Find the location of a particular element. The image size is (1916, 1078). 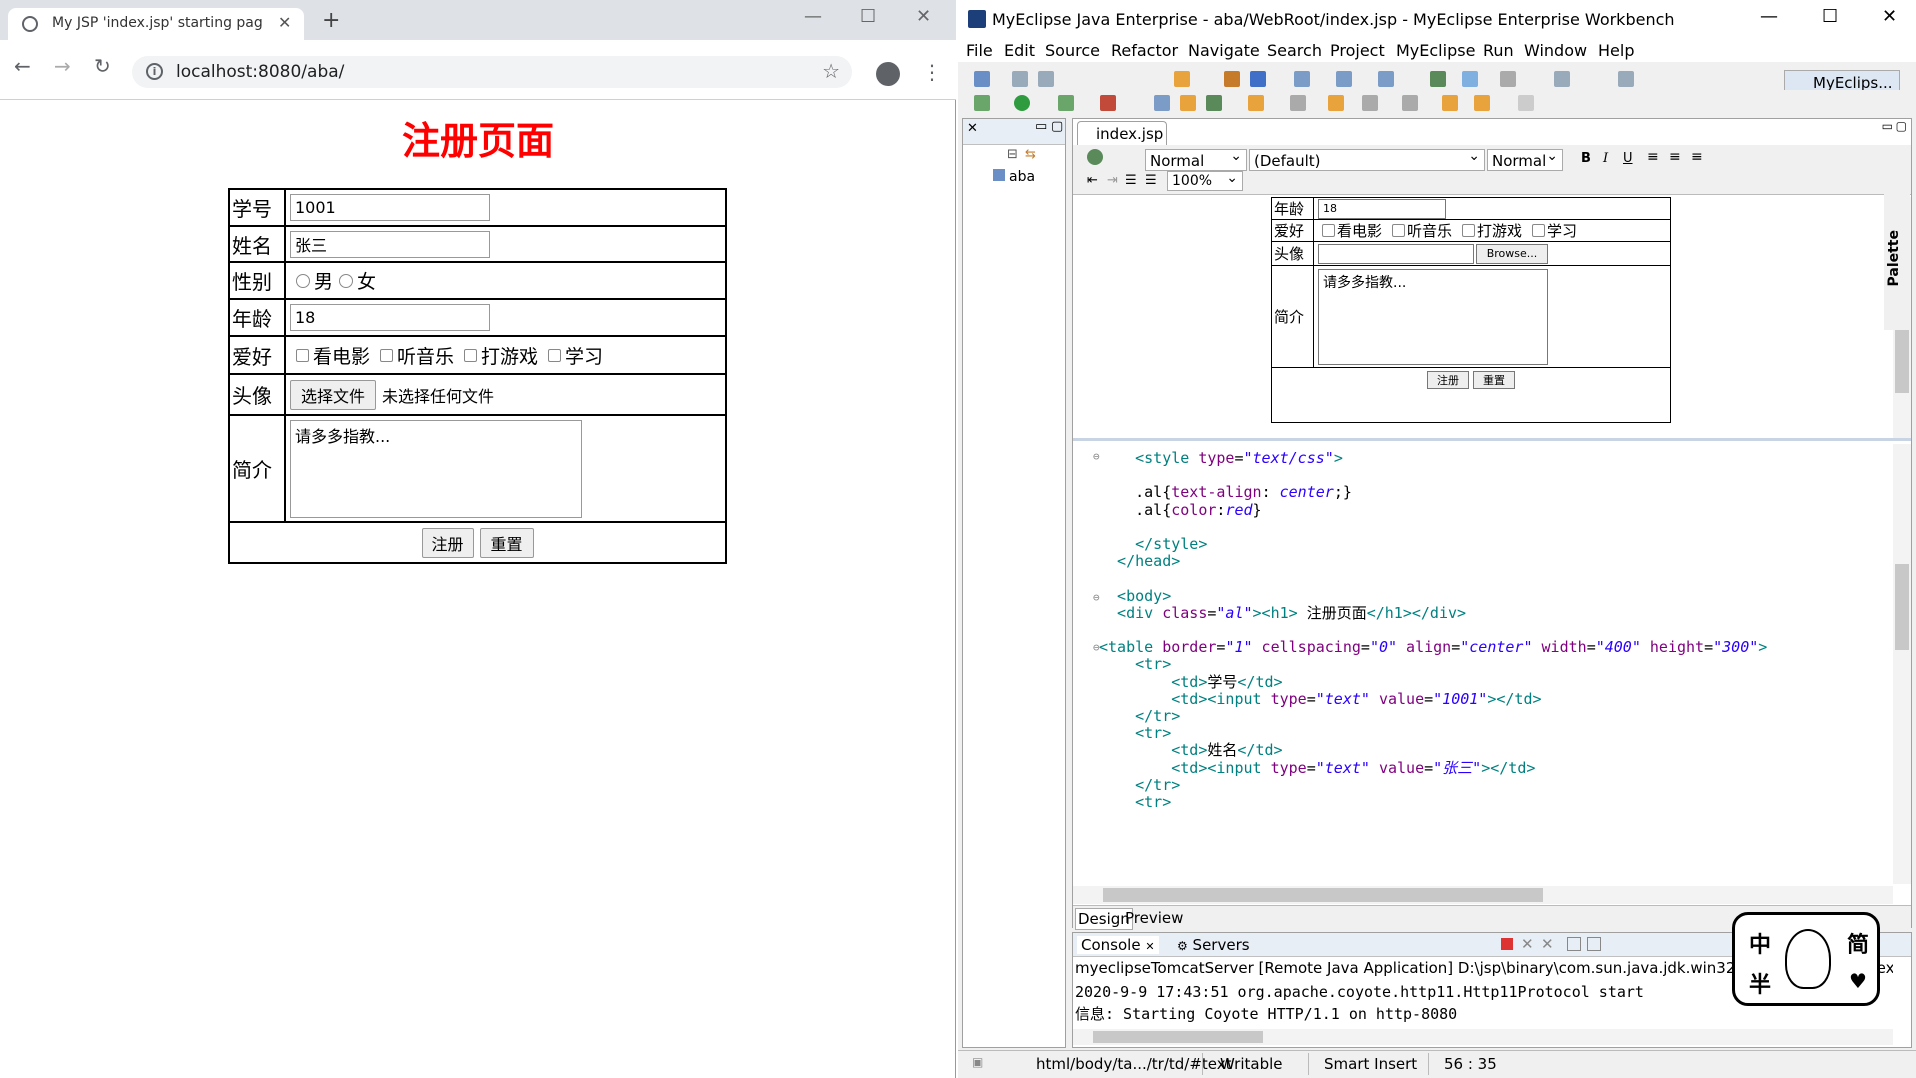

save-icon is located at coordinates (1020, 79).